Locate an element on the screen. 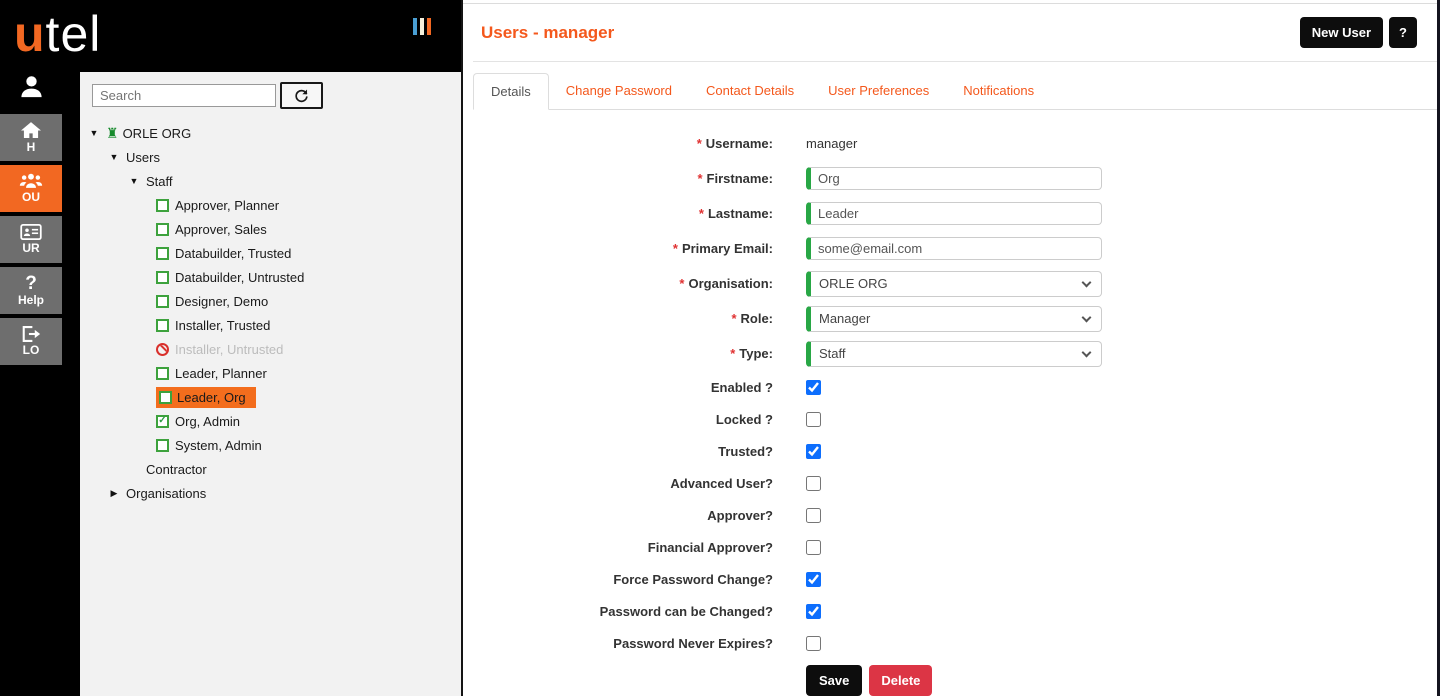 This screenshot has width=1440, height=696. tree-item-user: Installer, Trusted is located at coordinates (270, 325).